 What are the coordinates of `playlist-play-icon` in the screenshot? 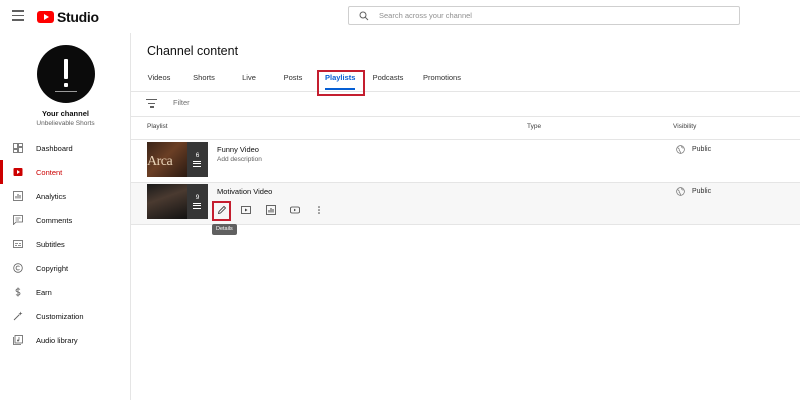 It's located at (246, 210).